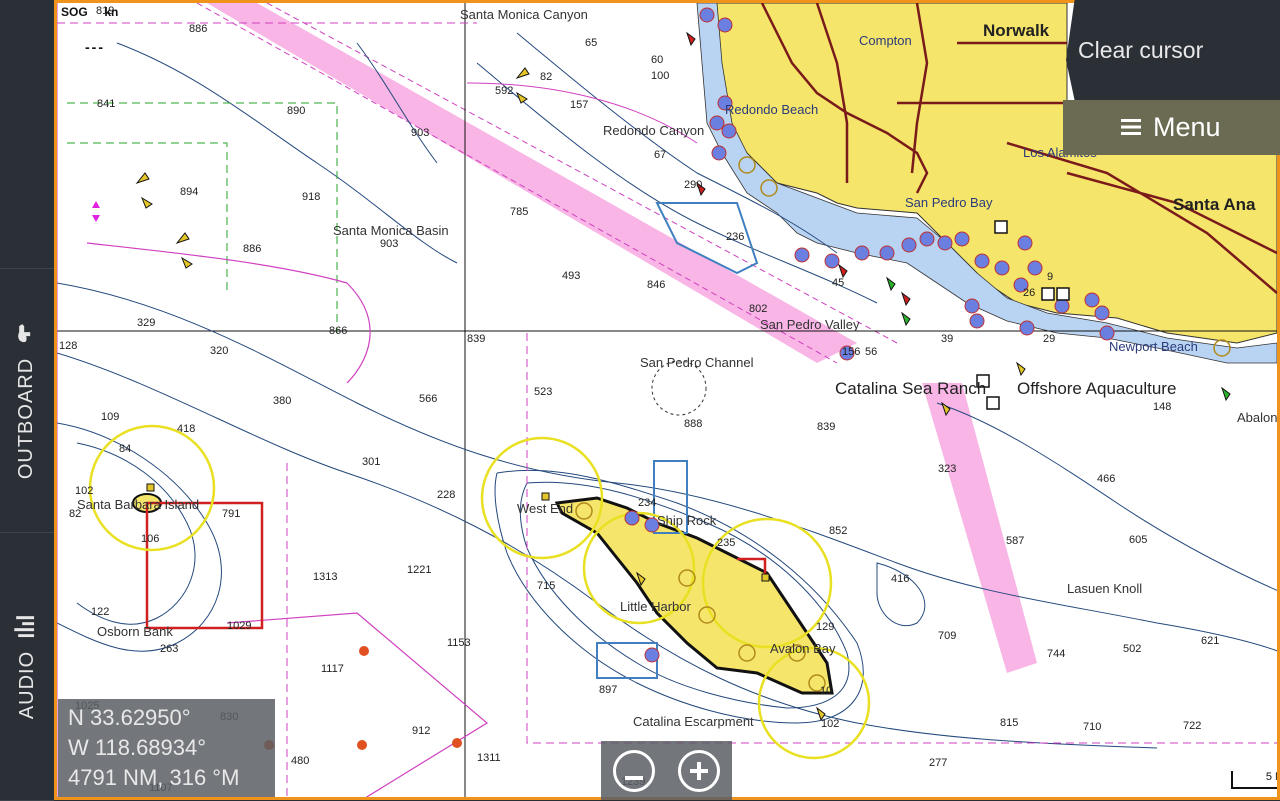  I want to click on depth-sounding: 122, so click(100, 612).